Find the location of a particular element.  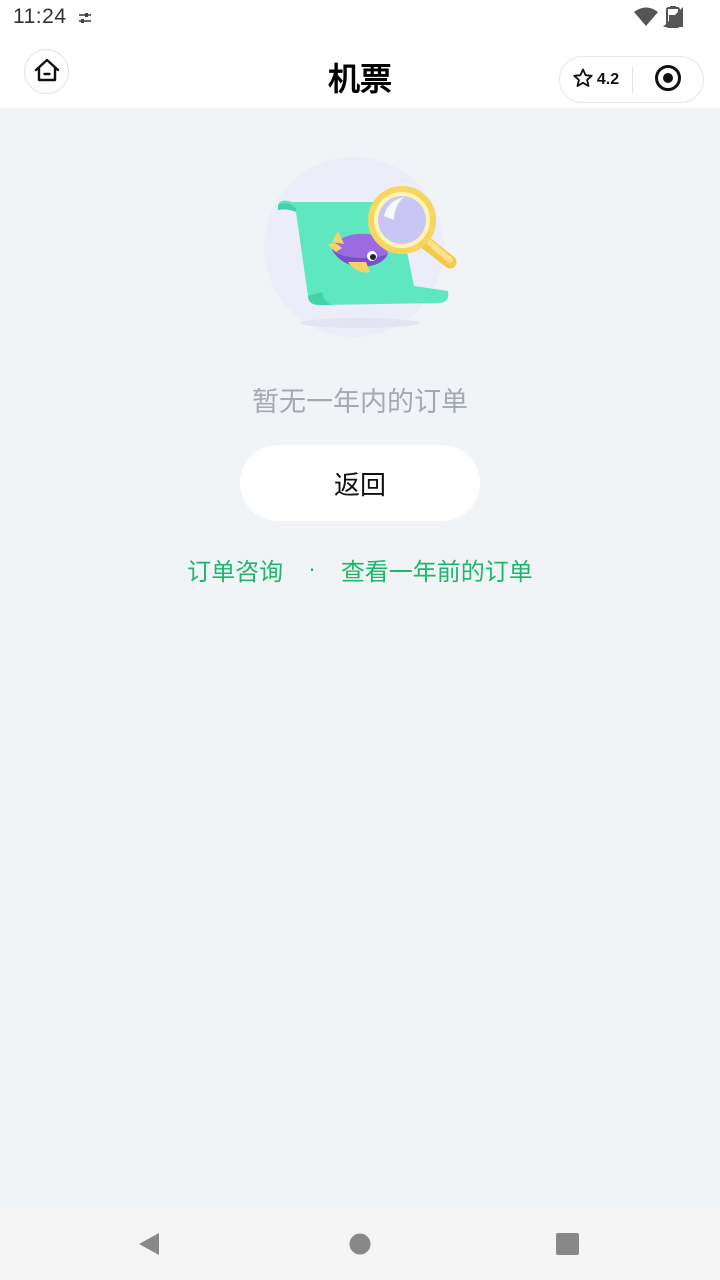

status-bar: 11:24 is located at coordinates (360, 18).